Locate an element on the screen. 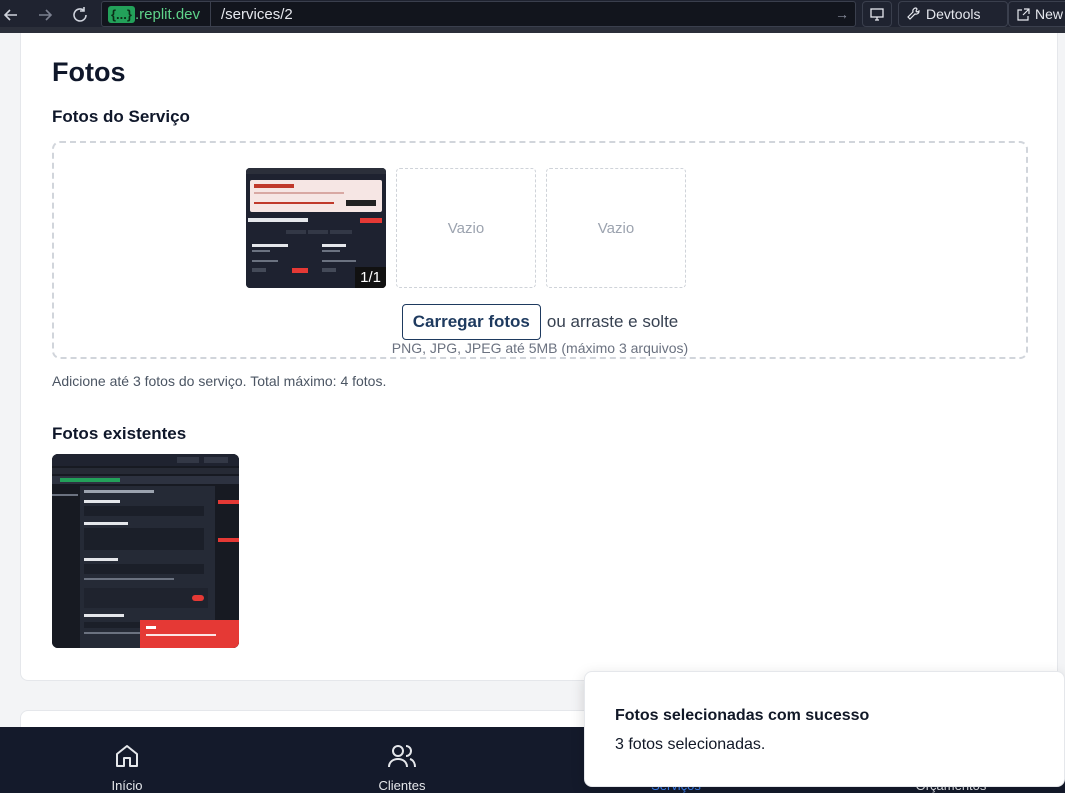 The width and height of the screenshot is (1065, 793). existing-photo is located at coordinates (145, 551).